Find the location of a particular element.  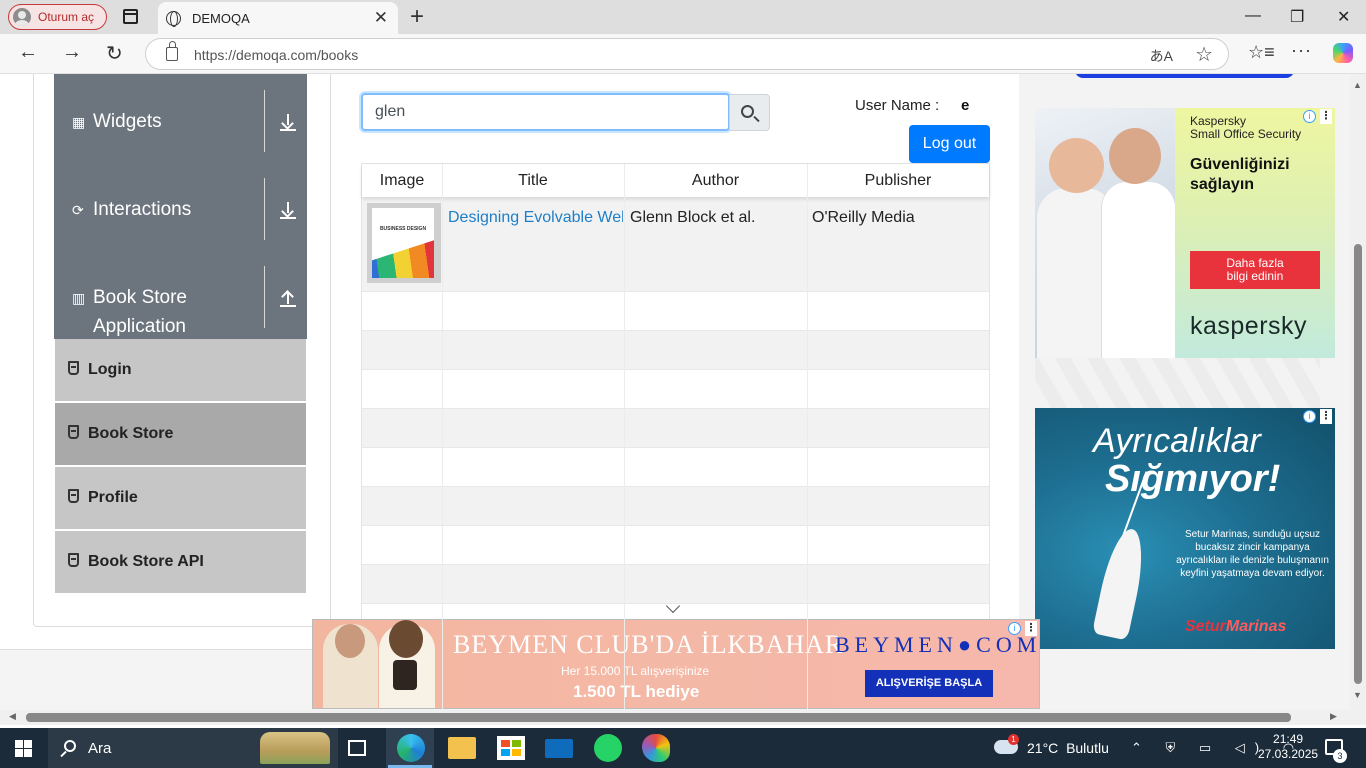

divider is located at coordinates (264, 209).